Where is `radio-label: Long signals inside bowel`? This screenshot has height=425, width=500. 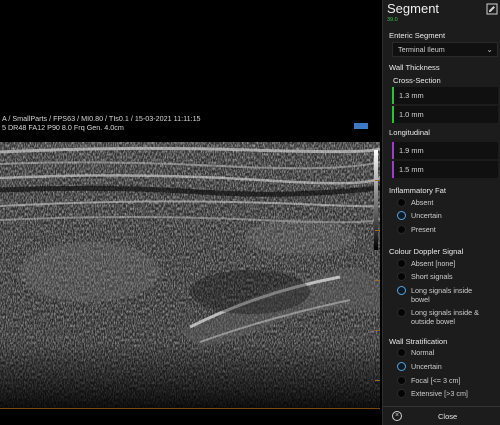 radio-label: Long signals inside bowel is located at coordinates (442, 295).